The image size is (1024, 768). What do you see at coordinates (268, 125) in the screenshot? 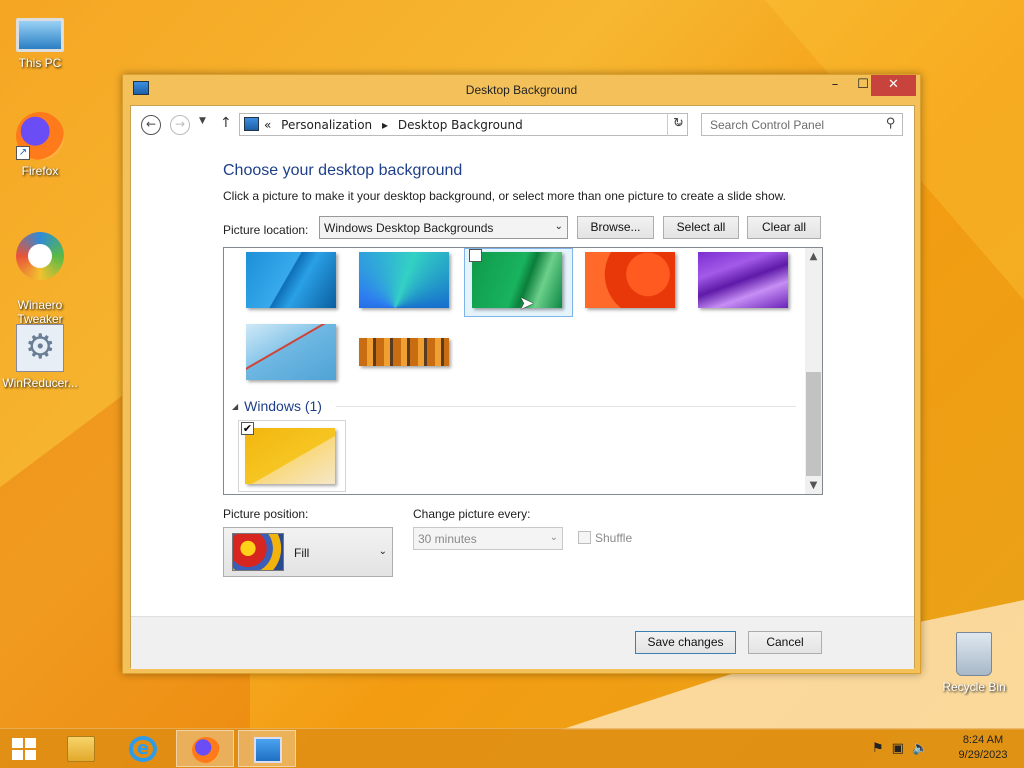
I see `breadcrumb-prefix: «` at bounding box center [268, 125].